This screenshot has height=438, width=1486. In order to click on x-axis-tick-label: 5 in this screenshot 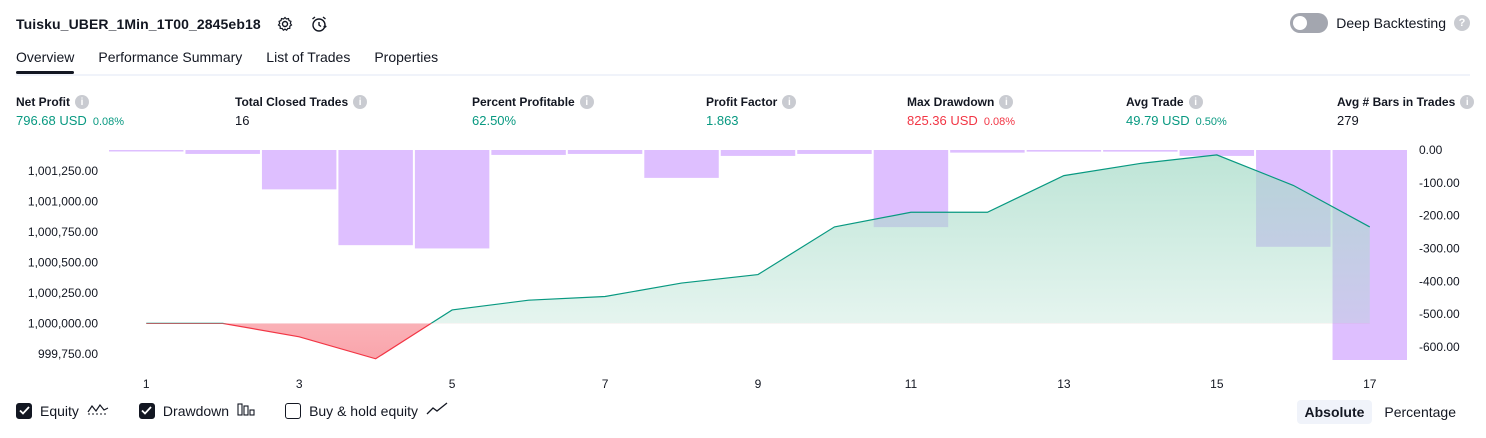, I will do `click(452, 384)`.